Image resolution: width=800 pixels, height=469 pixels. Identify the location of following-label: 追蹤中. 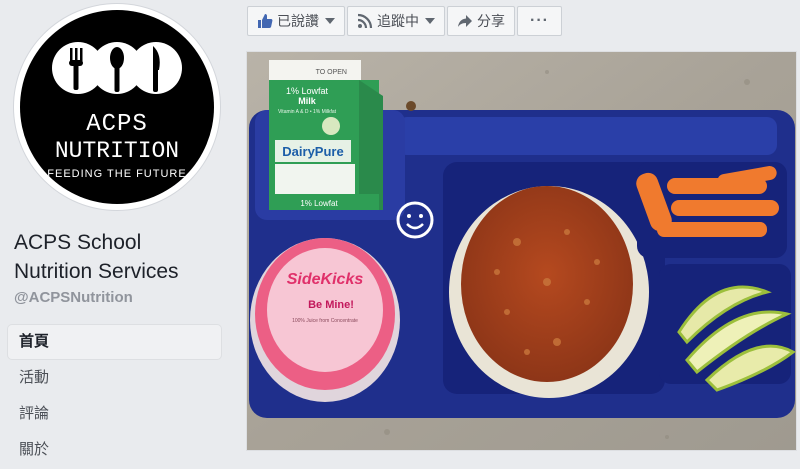
(398, 21).